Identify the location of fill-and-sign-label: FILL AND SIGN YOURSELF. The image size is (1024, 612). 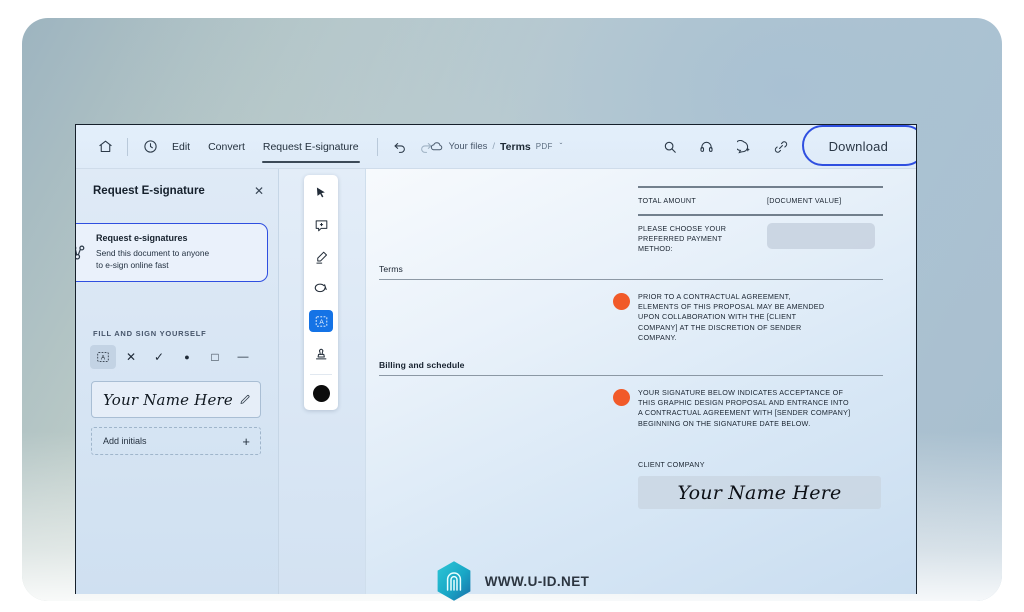
(150, 333).